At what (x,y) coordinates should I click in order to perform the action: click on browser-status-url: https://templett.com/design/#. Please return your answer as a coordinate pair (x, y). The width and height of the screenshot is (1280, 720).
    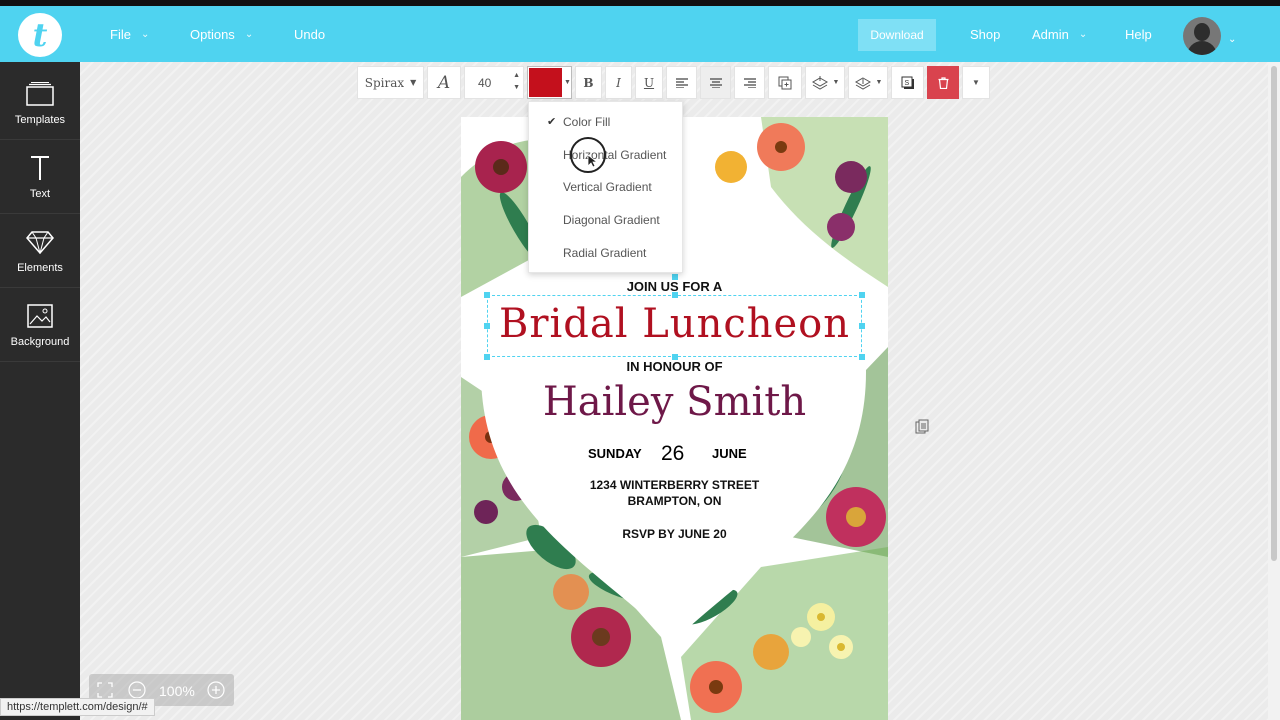
    Looking at the image, I should click on (77, 707).